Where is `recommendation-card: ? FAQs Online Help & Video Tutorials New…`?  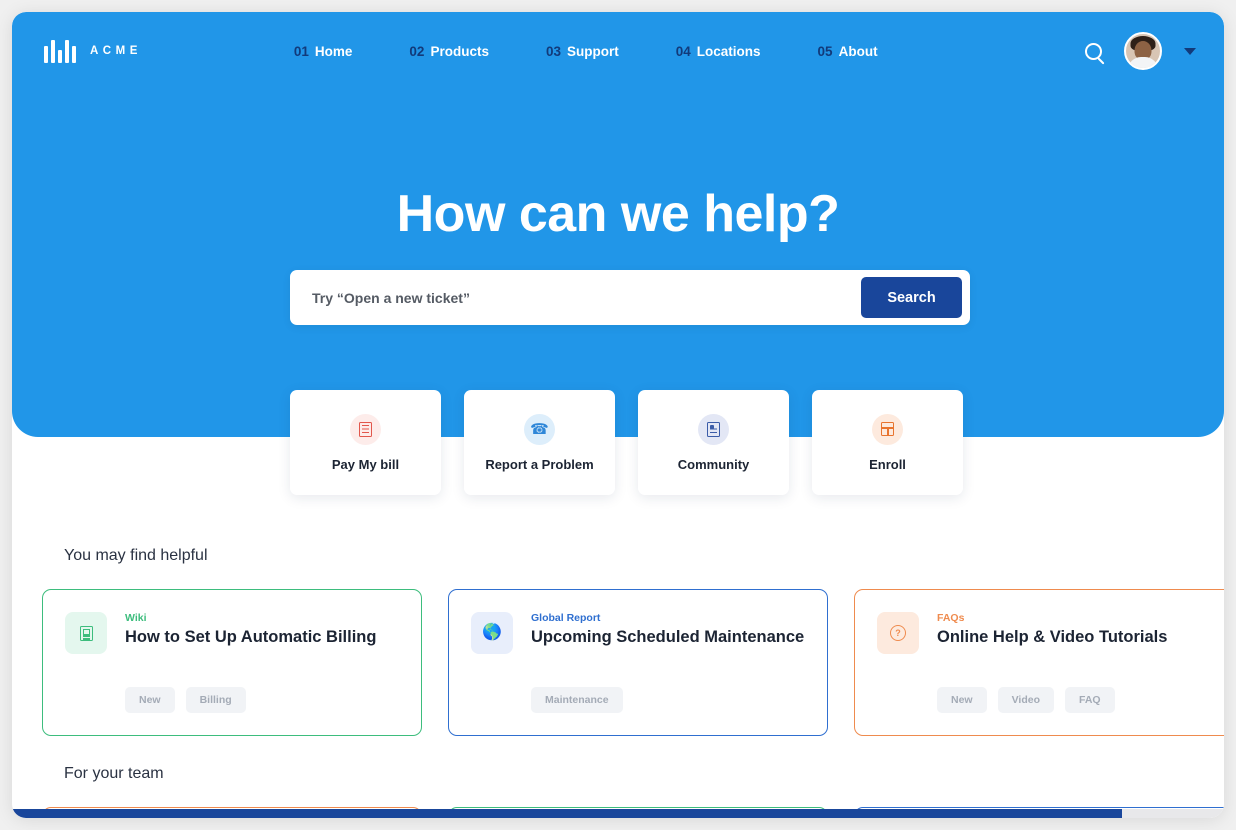
recommendation-card: ? FAQs Online Help & Video Tutorials New… is located at coordinates (1039, 662).